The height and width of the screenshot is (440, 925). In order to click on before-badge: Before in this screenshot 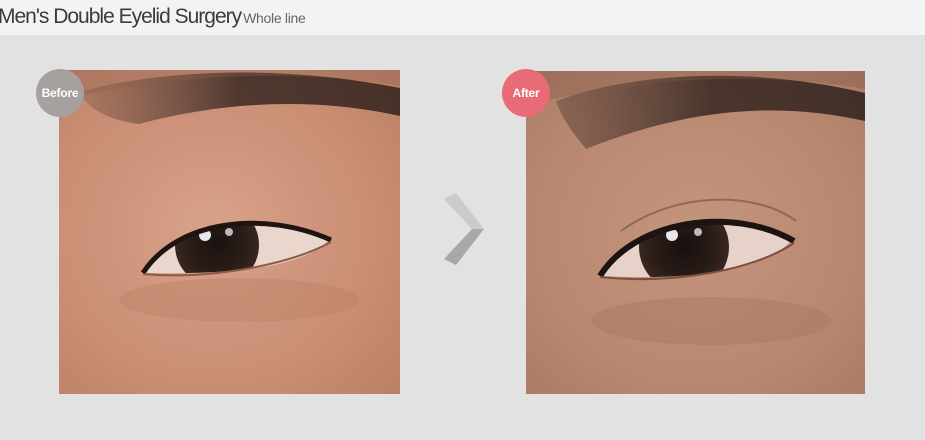, I will do `click(60, 93)`.